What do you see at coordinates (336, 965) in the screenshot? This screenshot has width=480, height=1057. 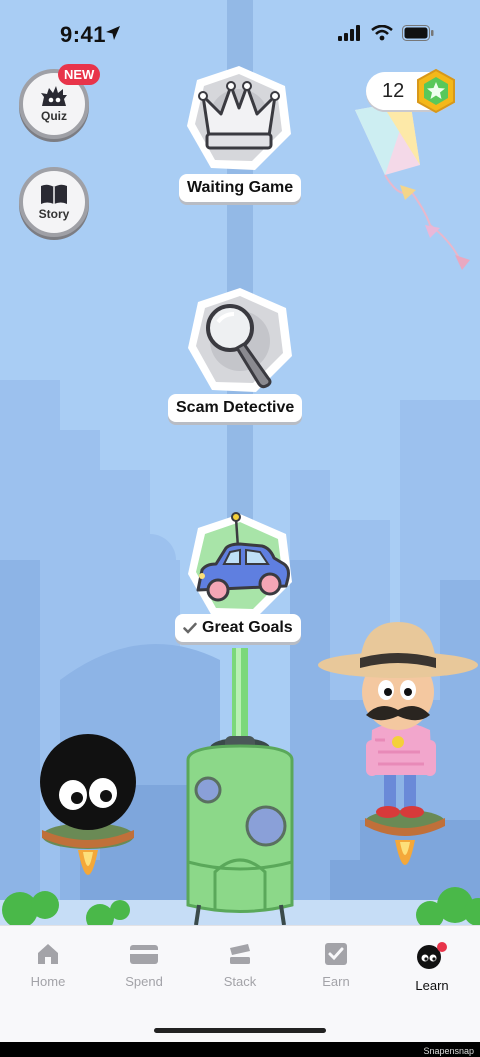 I see `tab-earn: Earn` at bounding box center [336, 965].